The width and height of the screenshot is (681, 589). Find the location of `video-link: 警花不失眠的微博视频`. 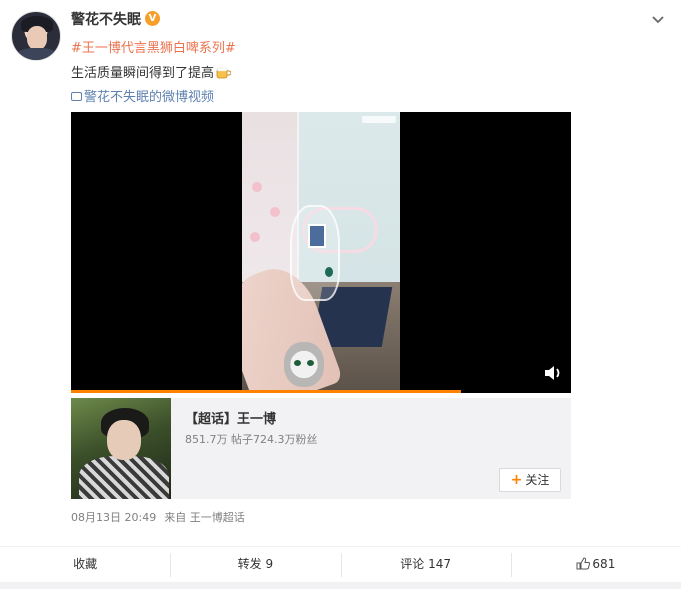

video-link: 警花不失眠的微博视频 is located at coordinates (142, 95).